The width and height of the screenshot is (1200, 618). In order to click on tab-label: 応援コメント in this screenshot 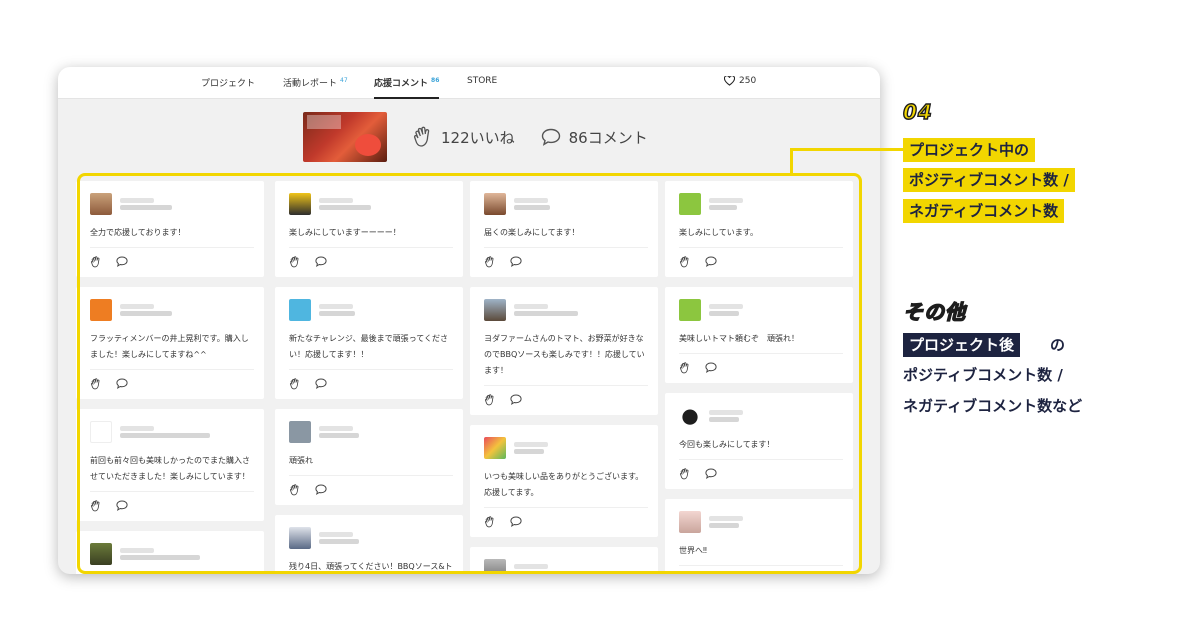, I will do `click(401, 84)`.